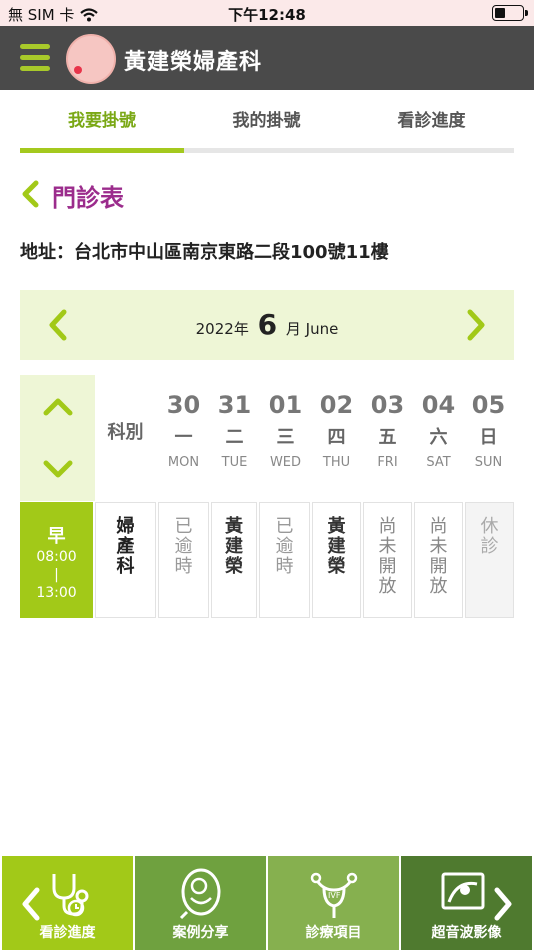 The height and width of the screenshot is (950, 534). I want to click on month-year: 2022年, so click(222, 329).